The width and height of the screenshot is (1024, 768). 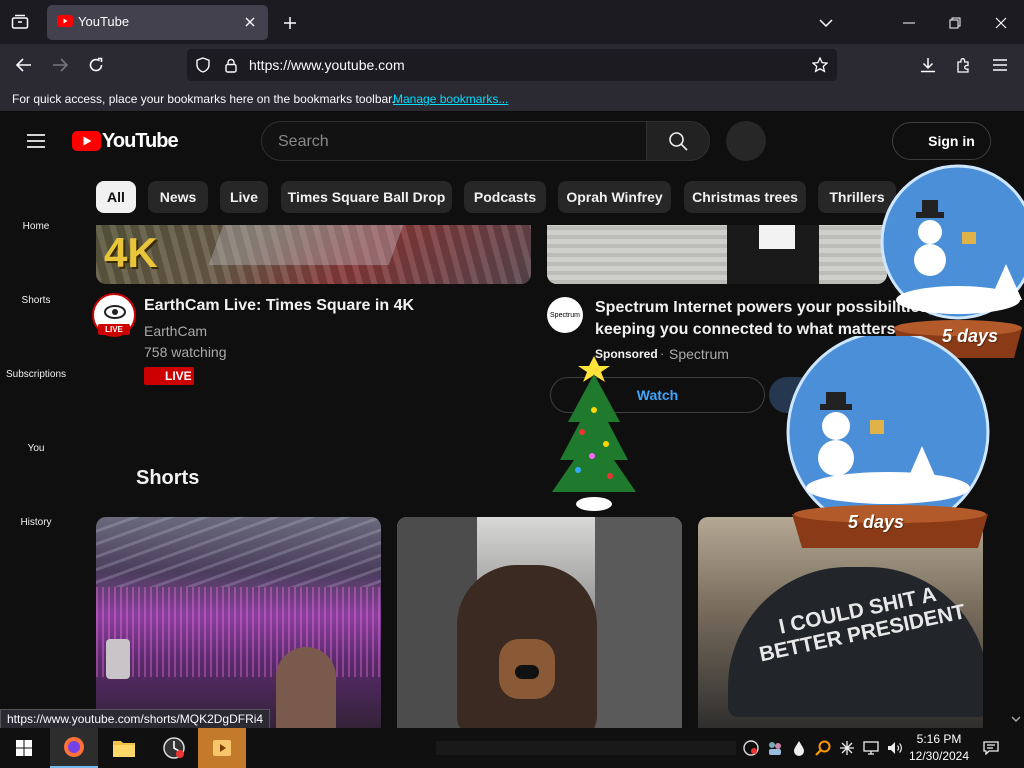 What do you see at coordinates (895, 748) in the screenshot?
I see `tray-volume-icon` at bounding box center [895, 748].